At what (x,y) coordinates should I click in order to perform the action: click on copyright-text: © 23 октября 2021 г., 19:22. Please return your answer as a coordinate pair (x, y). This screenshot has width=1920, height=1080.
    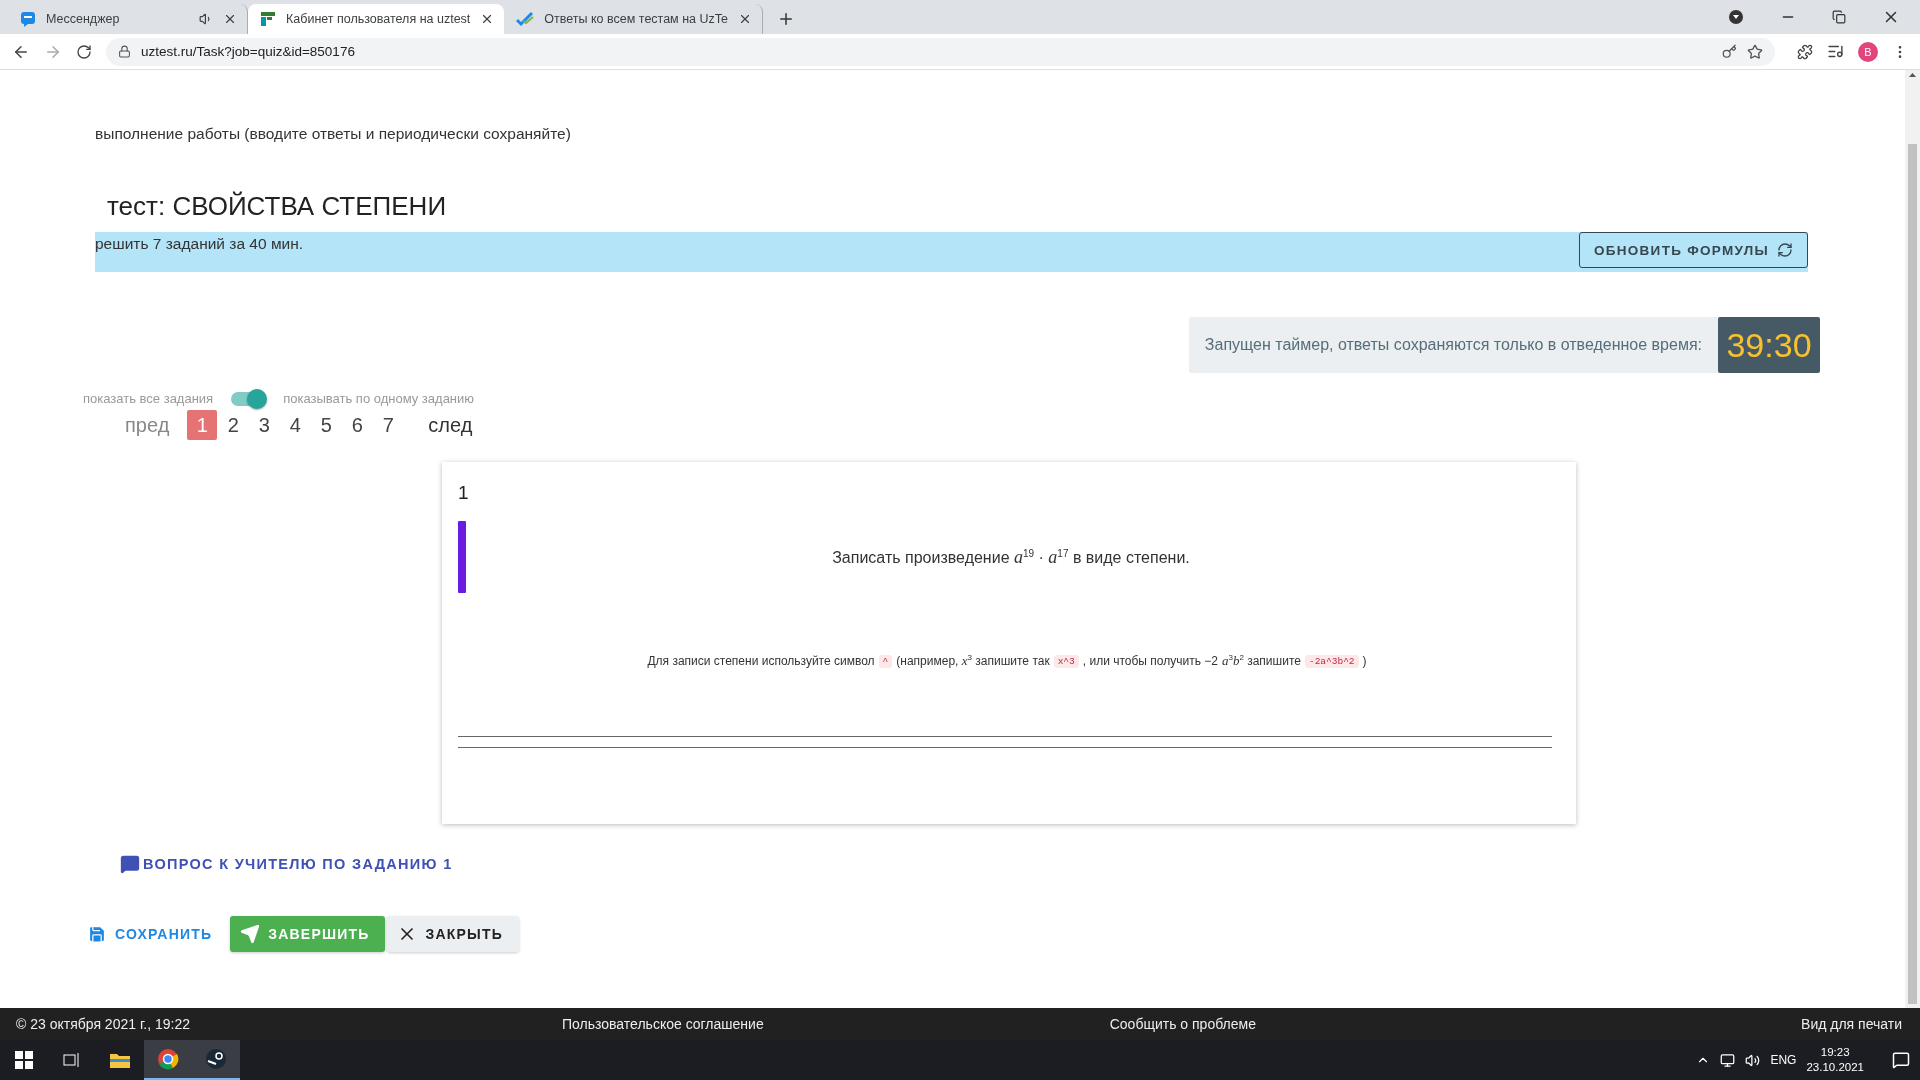
    Looking at the image, I should click on (103, 1024).